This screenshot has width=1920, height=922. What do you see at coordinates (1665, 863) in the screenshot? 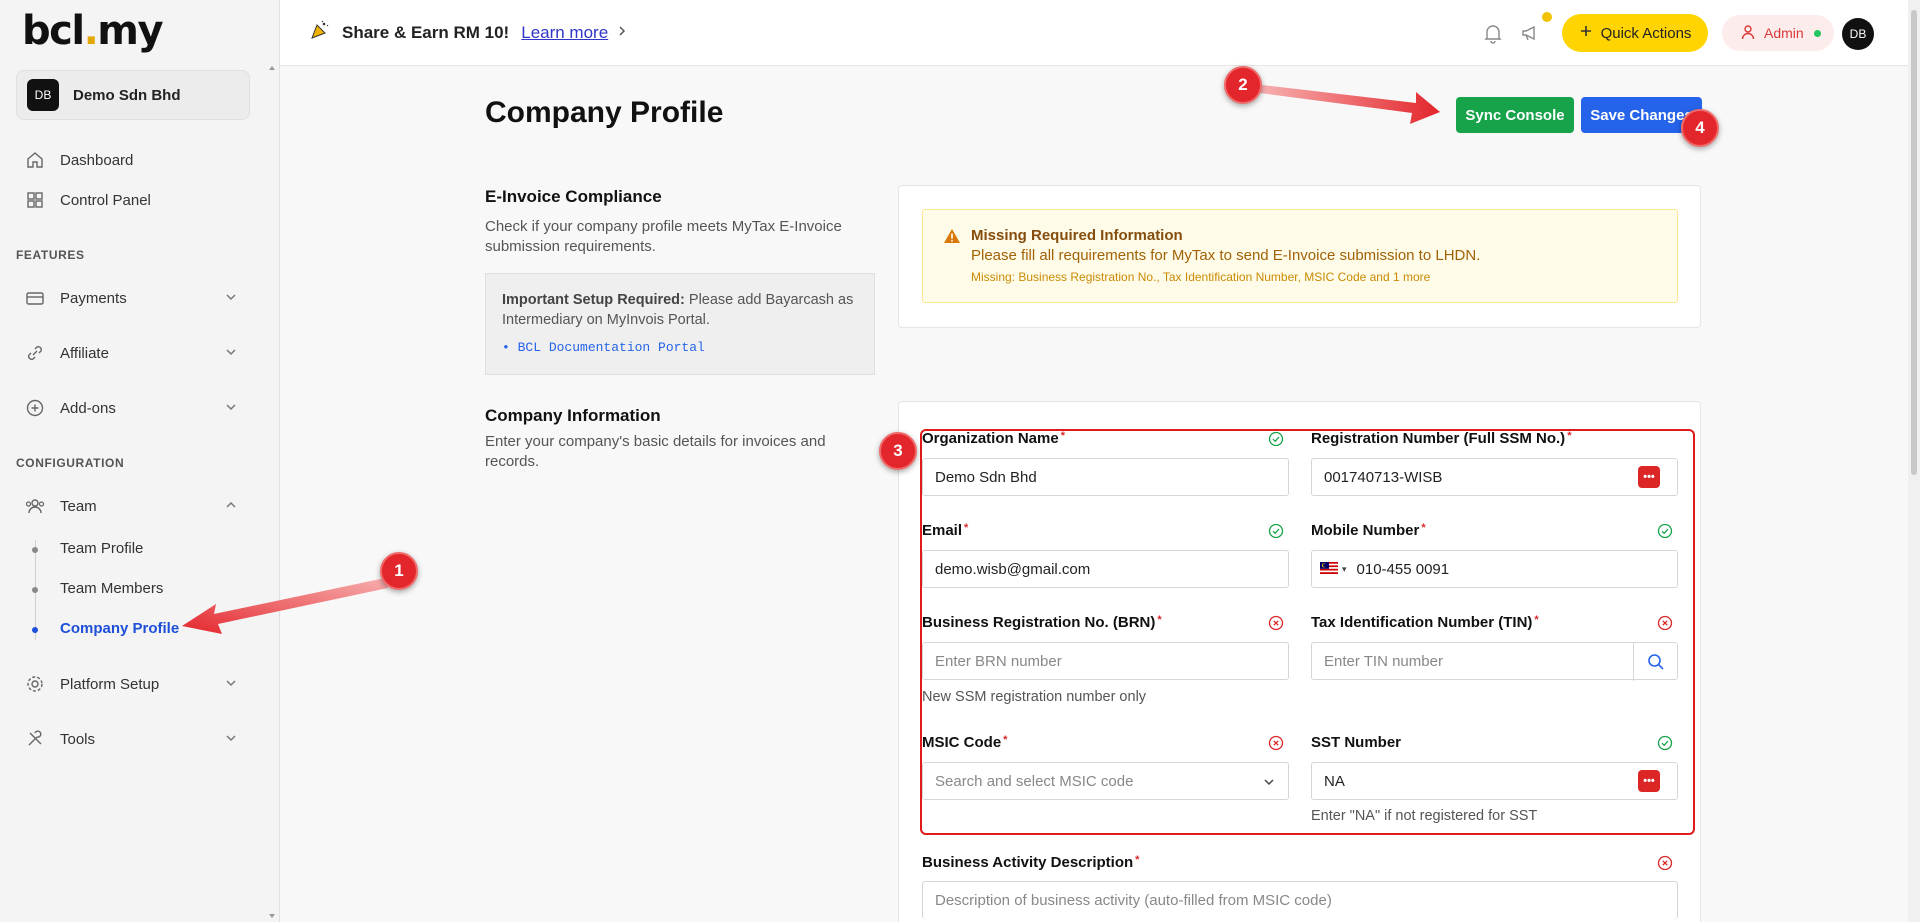
I see `x-circle-icon` at bounding box center [1665, 863].